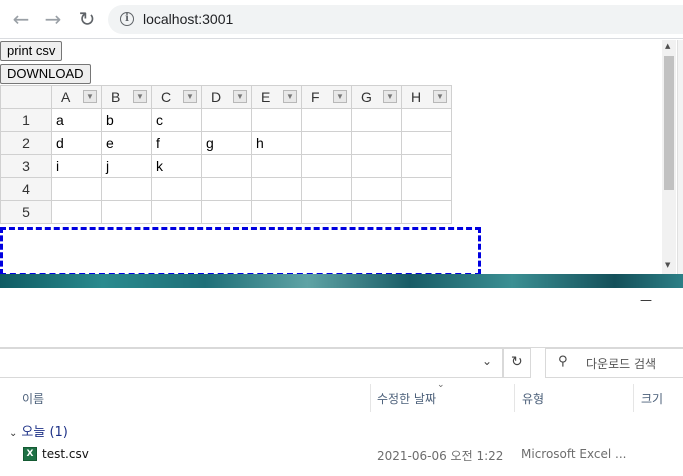 This screenshot has width=683, height=476. I want to click on column-label: D, so click(216, 97).